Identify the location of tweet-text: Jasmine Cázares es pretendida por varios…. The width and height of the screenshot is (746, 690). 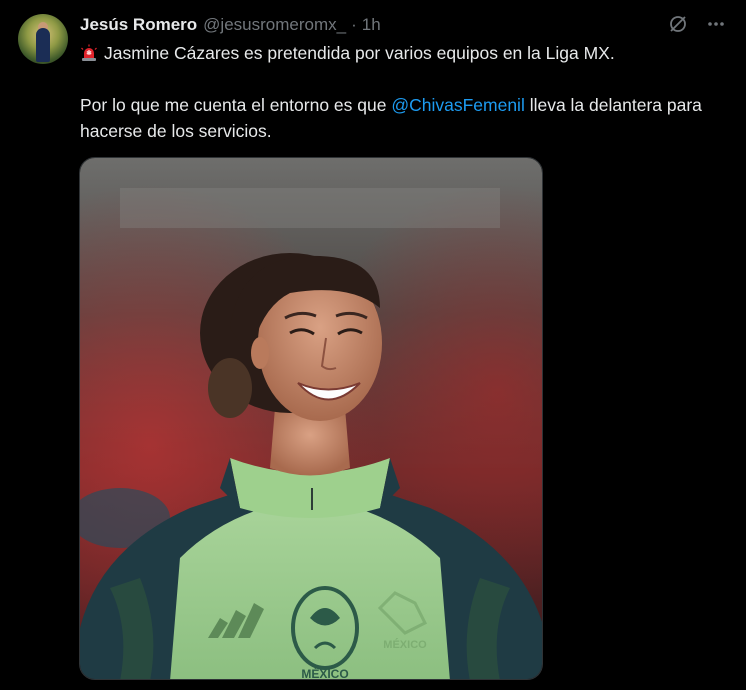
(405, 92).